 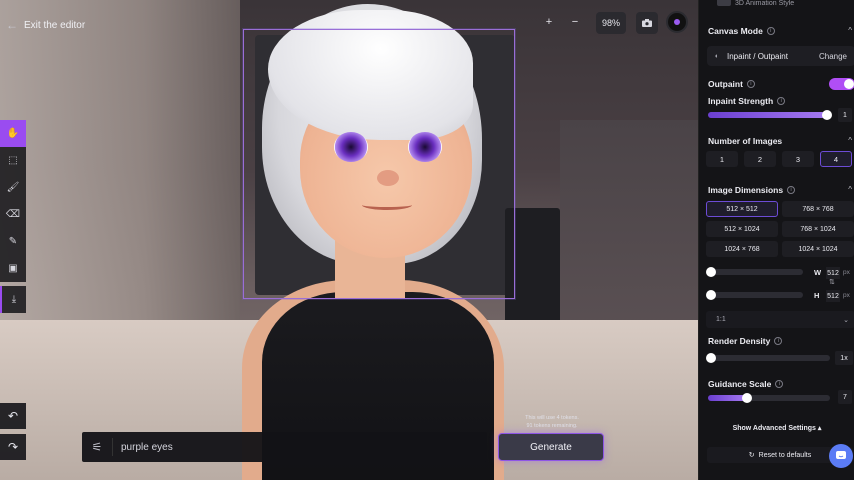 What do you see at coordinates (722, 159) in the screenshot?
I see `num-images-option-1: 1` at bounding box center [722, 159].